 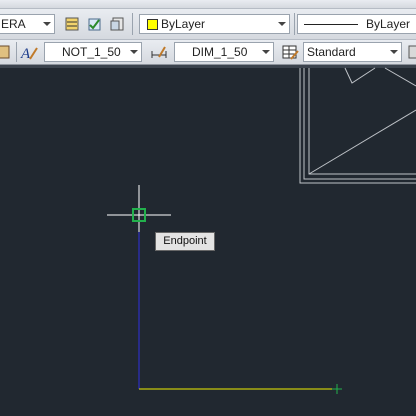 What do you see at coordinates (337, 389) in the screenshot?
I see `line-end-grip` at bounding box center [337, 389].